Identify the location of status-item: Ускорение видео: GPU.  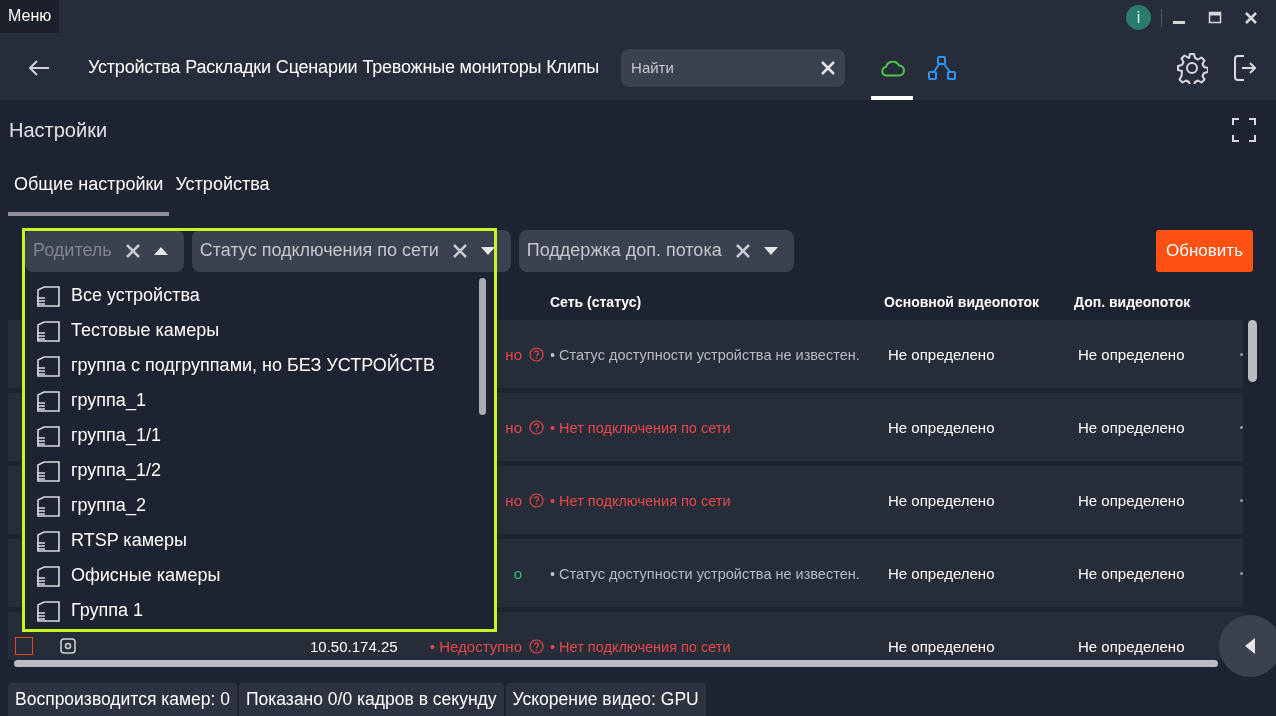
(605, 699).